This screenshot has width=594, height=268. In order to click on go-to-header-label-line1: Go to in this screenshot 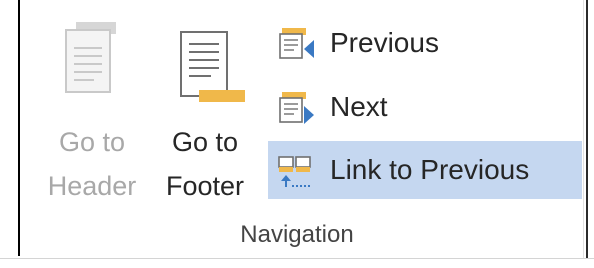, I will do `click(92, 142)`.